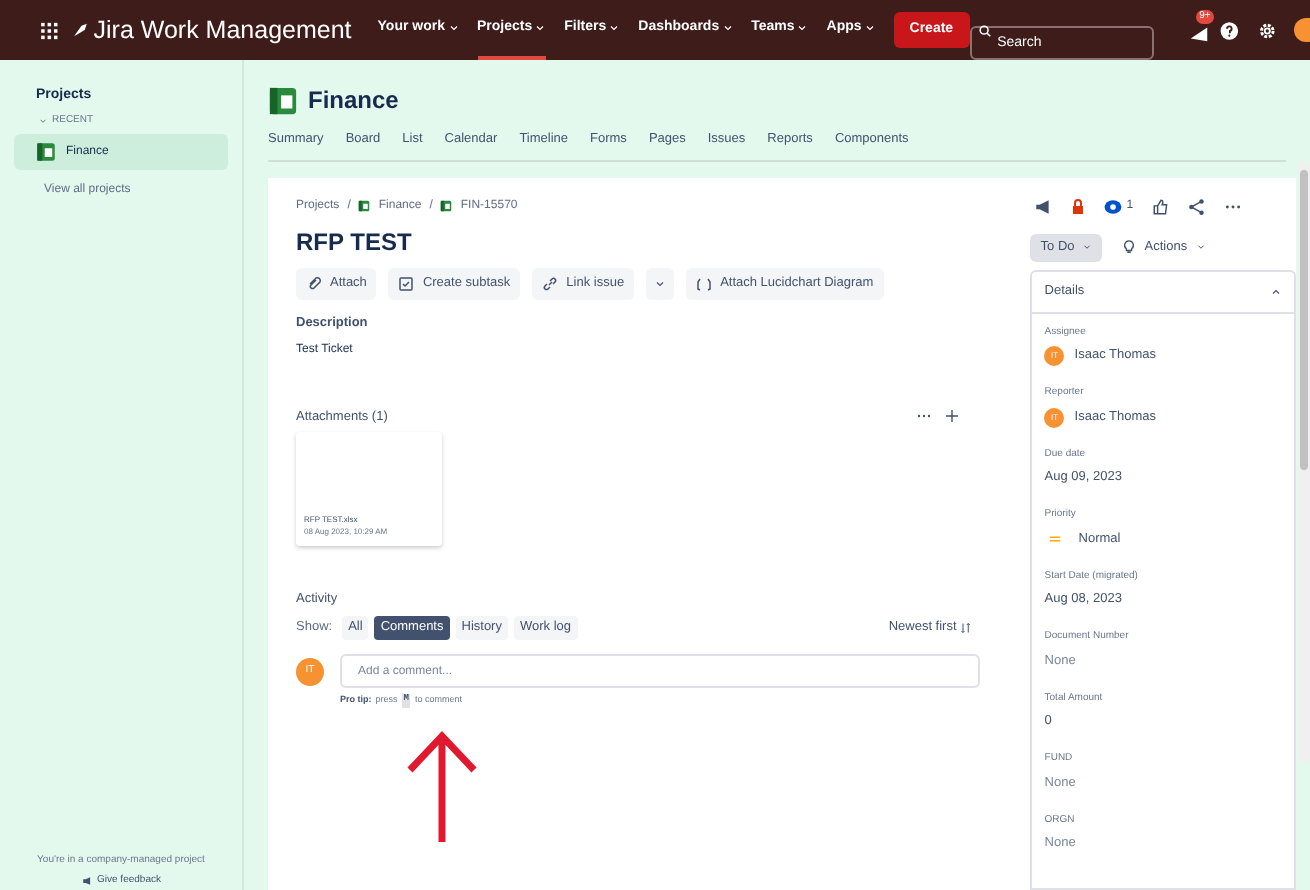 This screenshot has width=1310, height=890. Describe the element at coordinates (1055, 539) in the screenshot. I see `priority-icon` at that location.